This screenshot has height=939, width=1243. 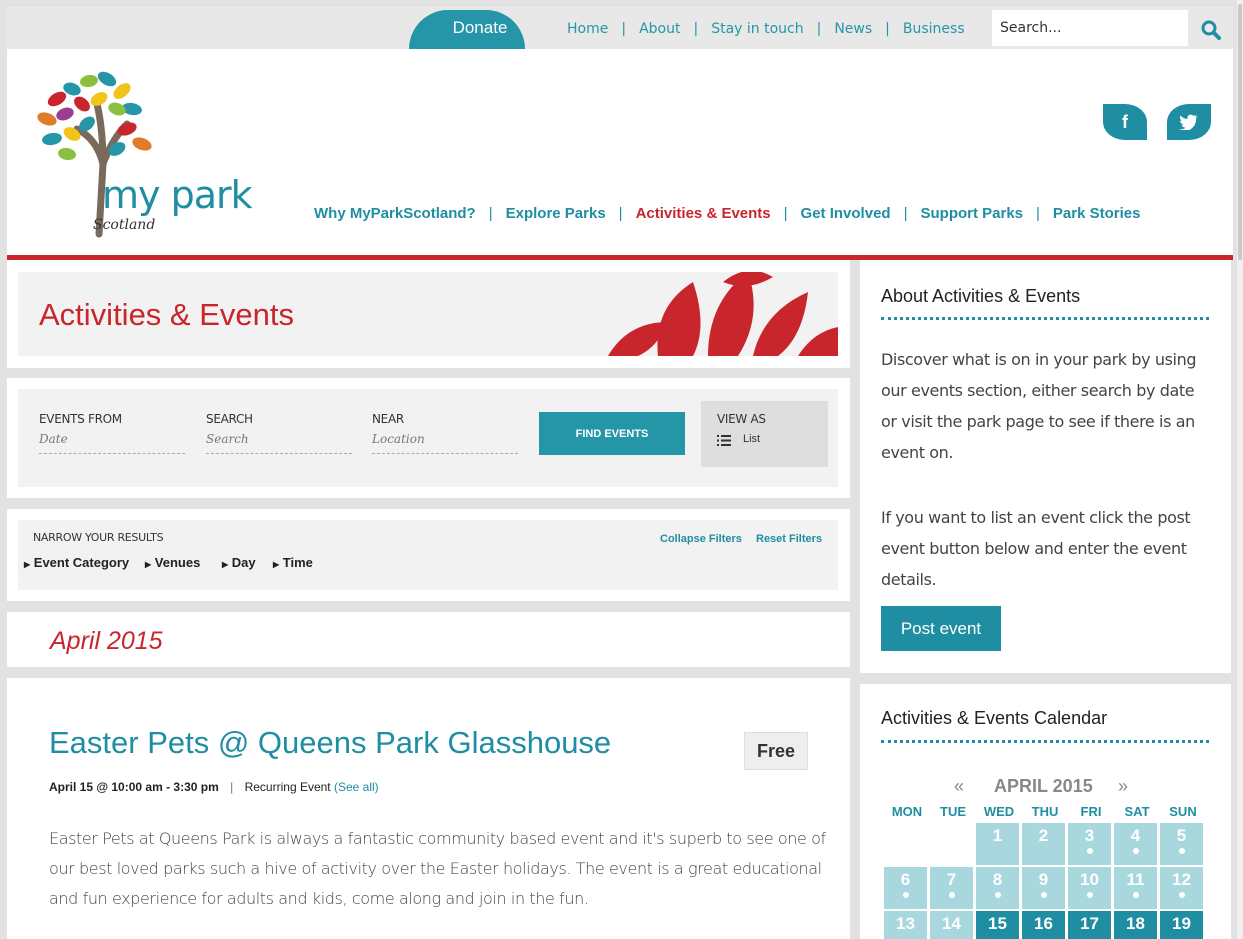 I want to click on calendar-day: 16, so click(x=1043, y=925).